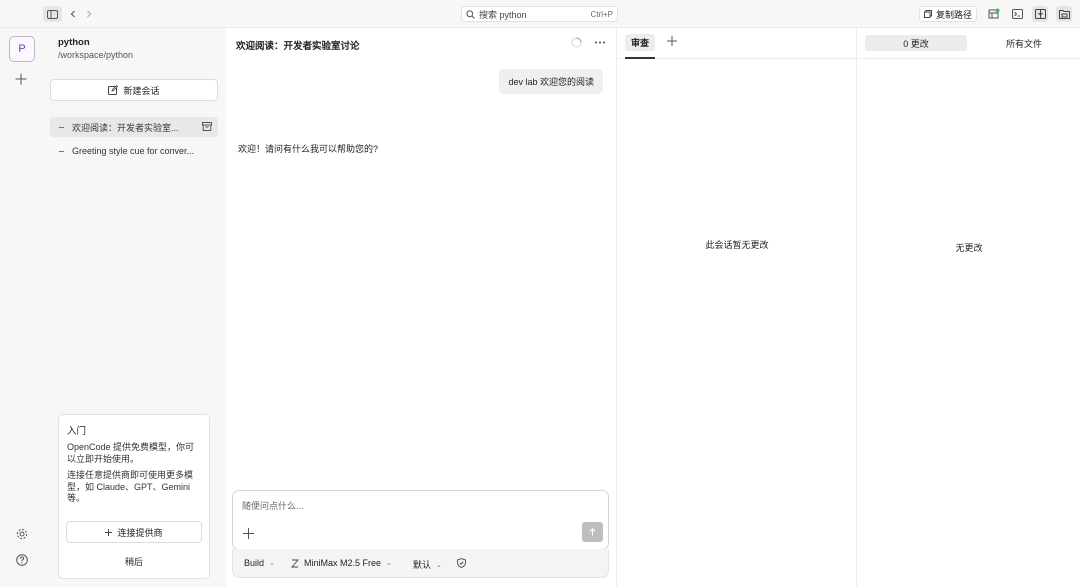 Image resolution: width=1080 pixels, height=587 pixels. I want to click on mode-label: Build, so click(254, 563).